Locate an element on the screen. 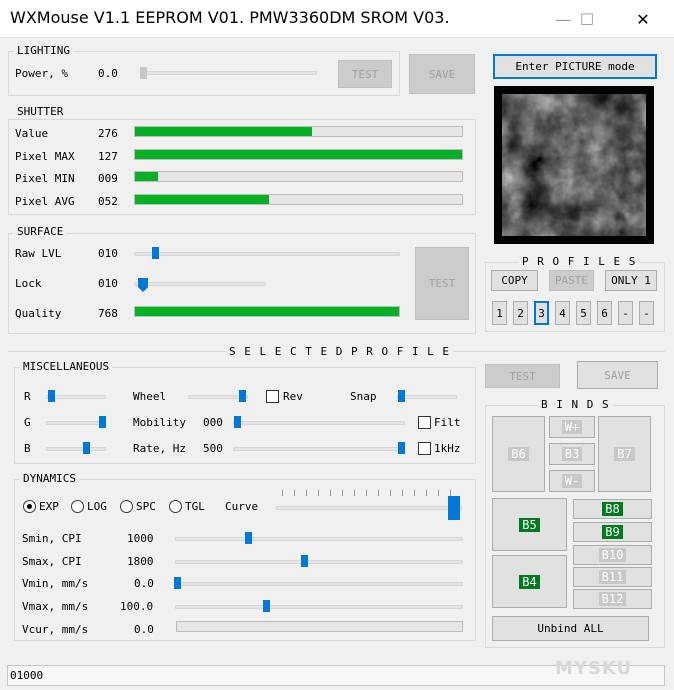  rev-checkbox is located at coordinates (272, 396).